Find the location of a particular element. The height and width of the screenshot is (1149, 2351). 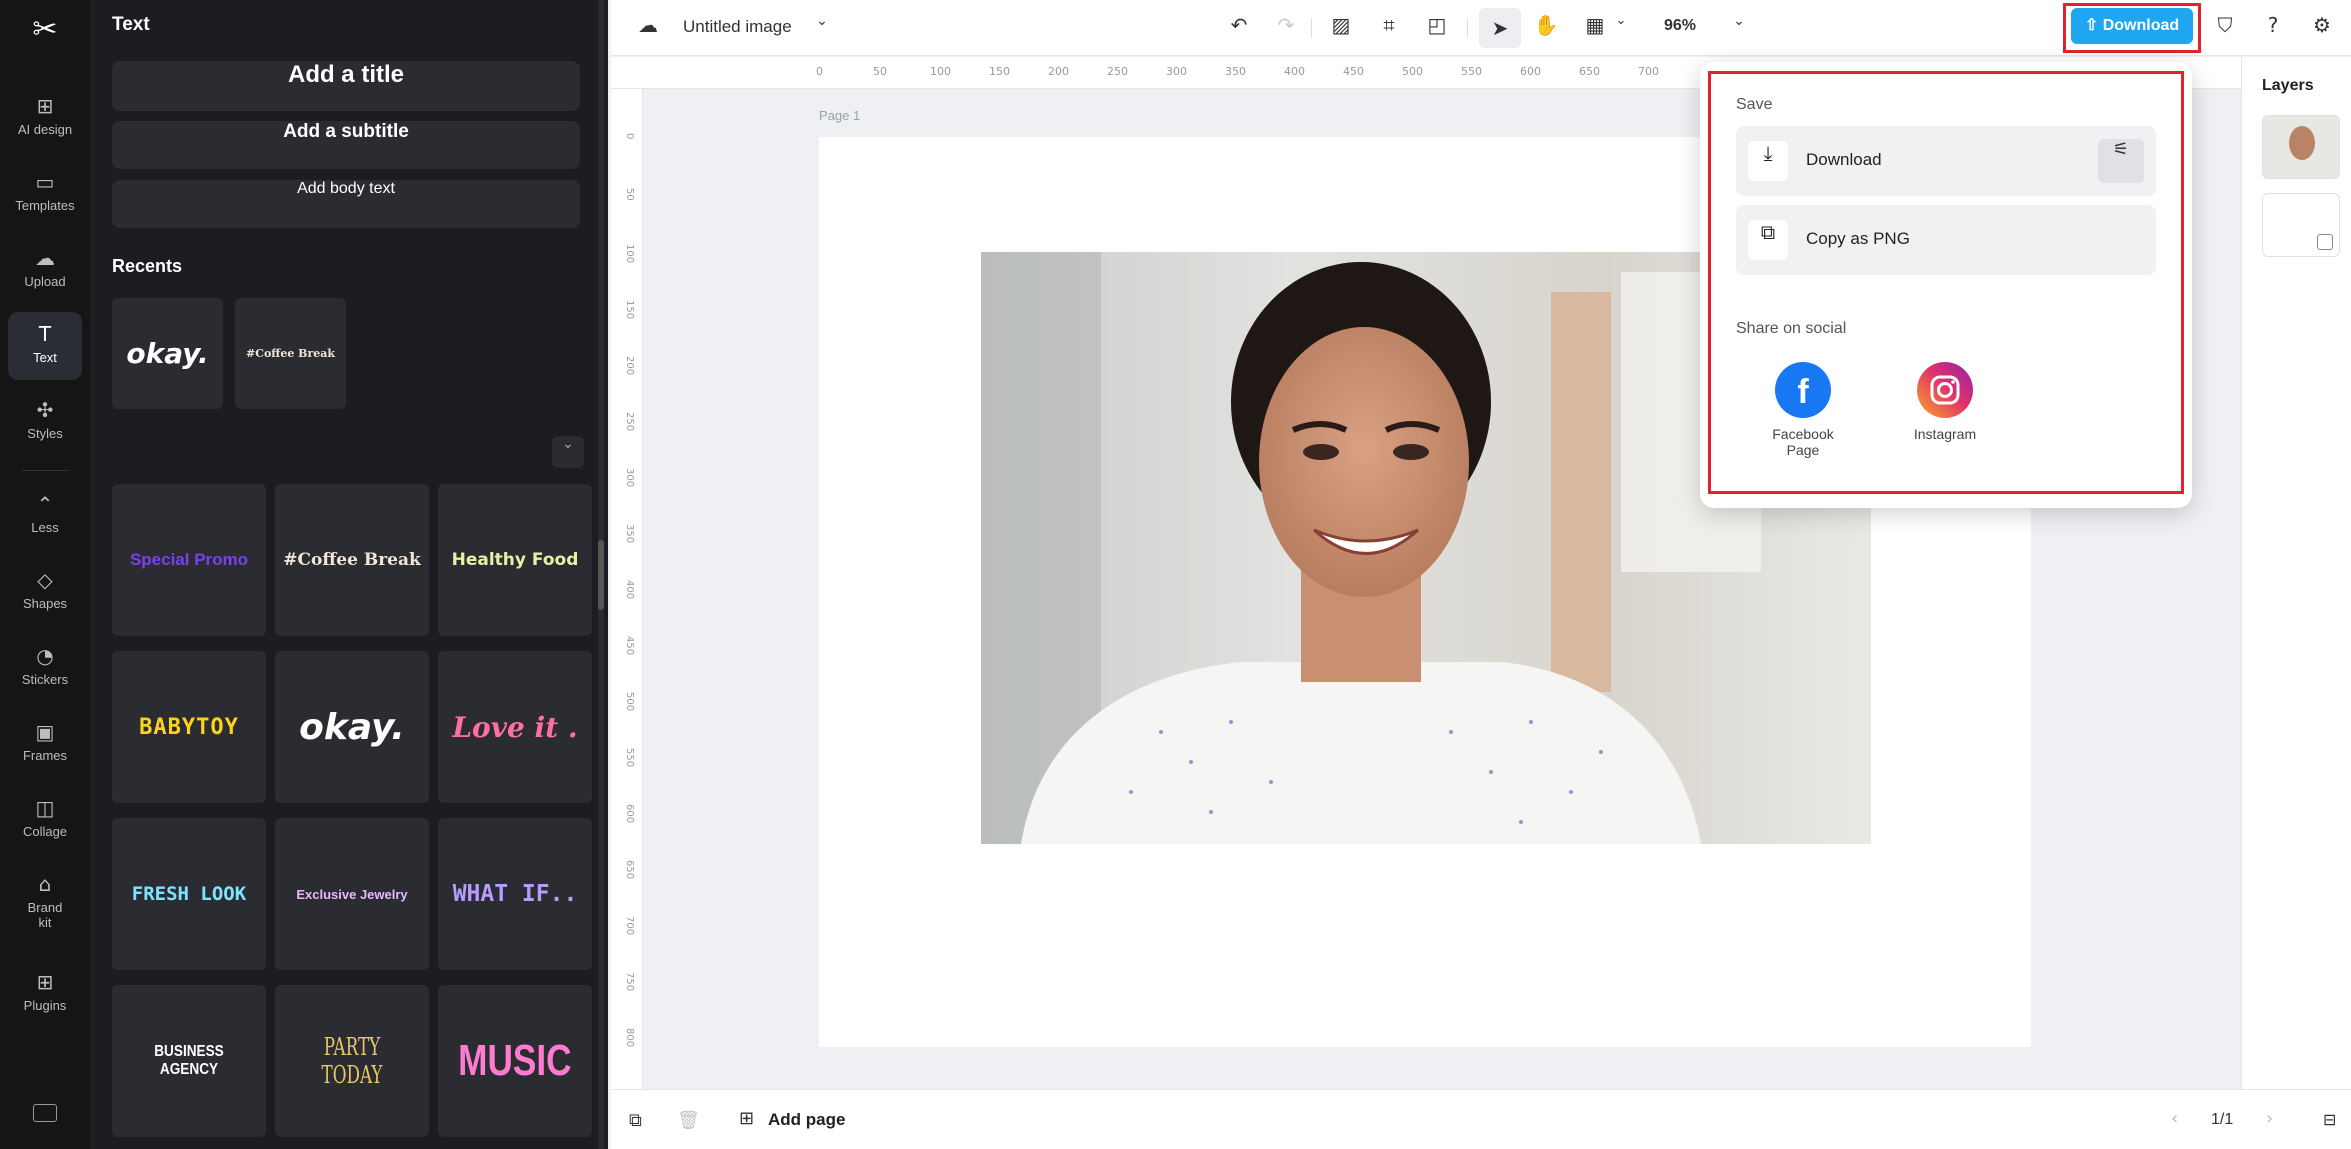

rail-divider is located at coordinates (45, 470).